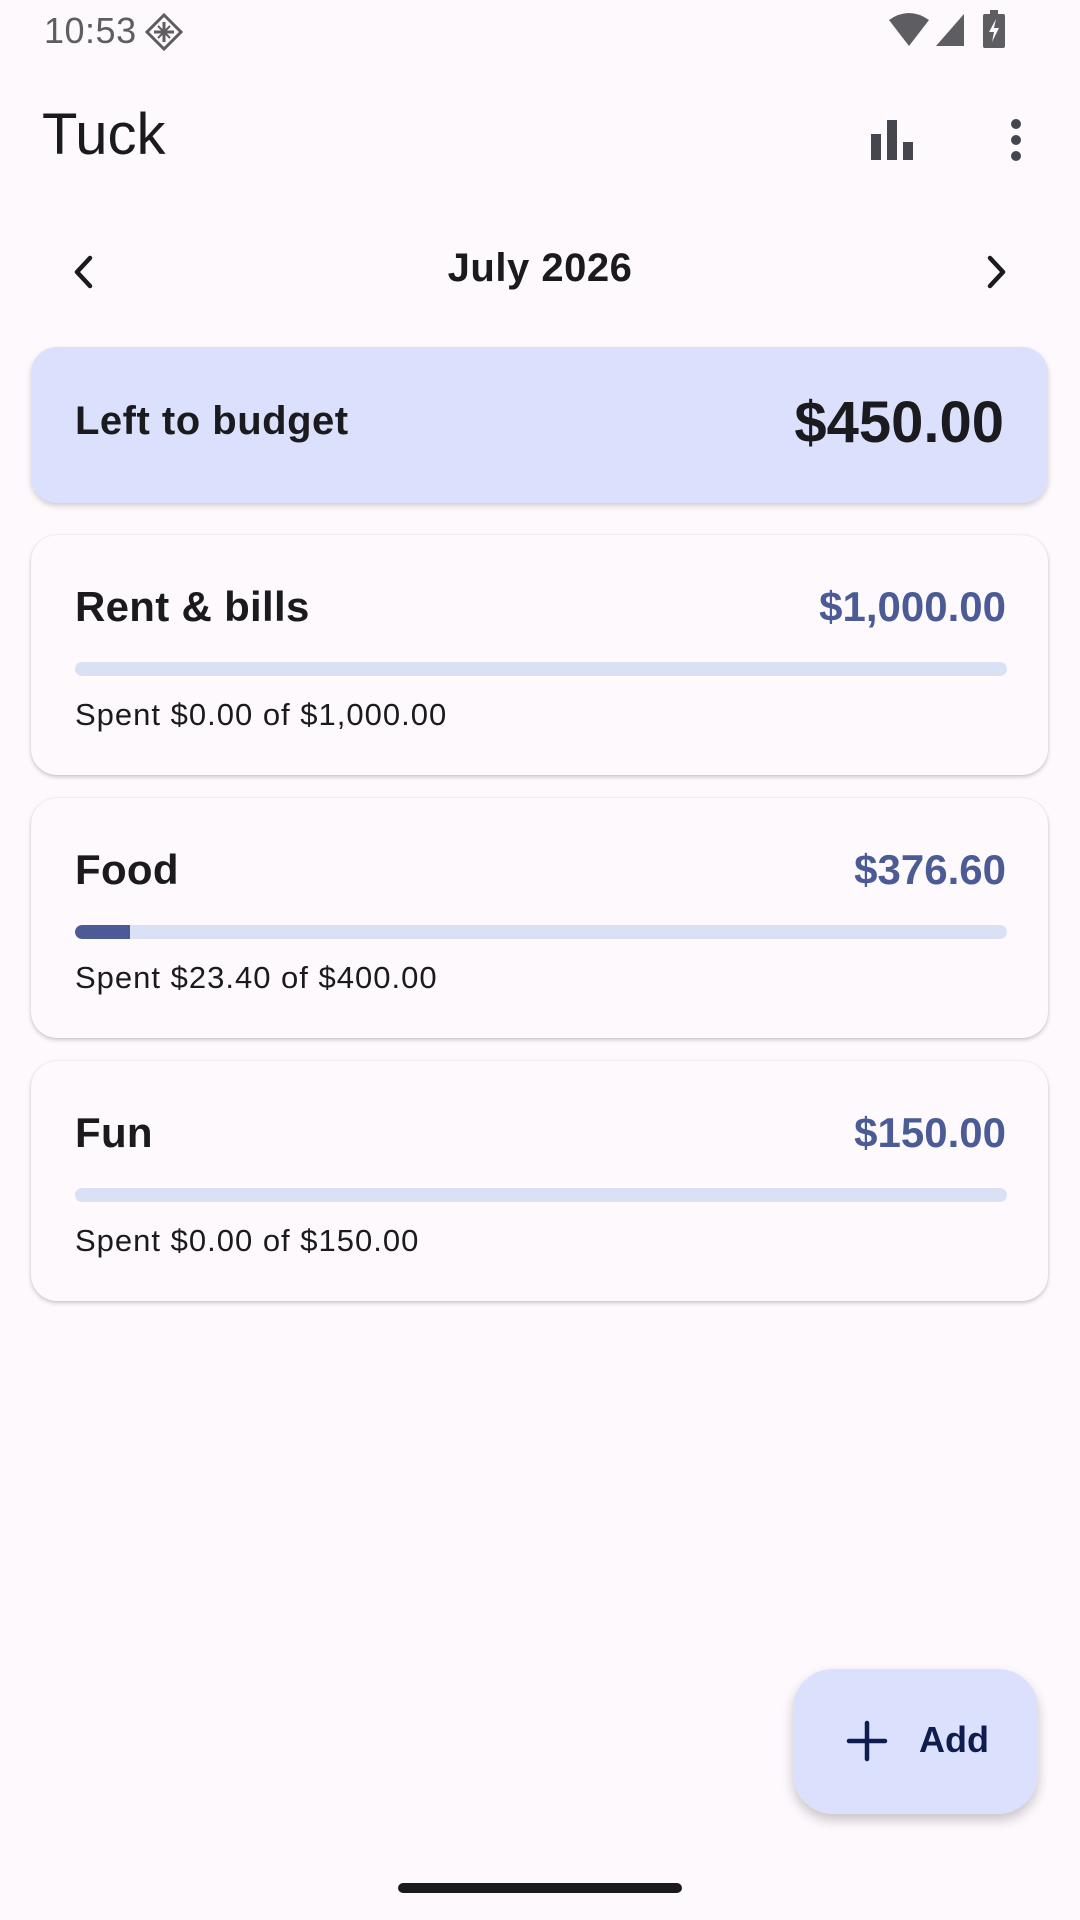 Image resolution: width=1080 pixels, height=1920 pixels. I want to click on spent-text: Spent $0.00 of $150.00, so click(247, 1240).